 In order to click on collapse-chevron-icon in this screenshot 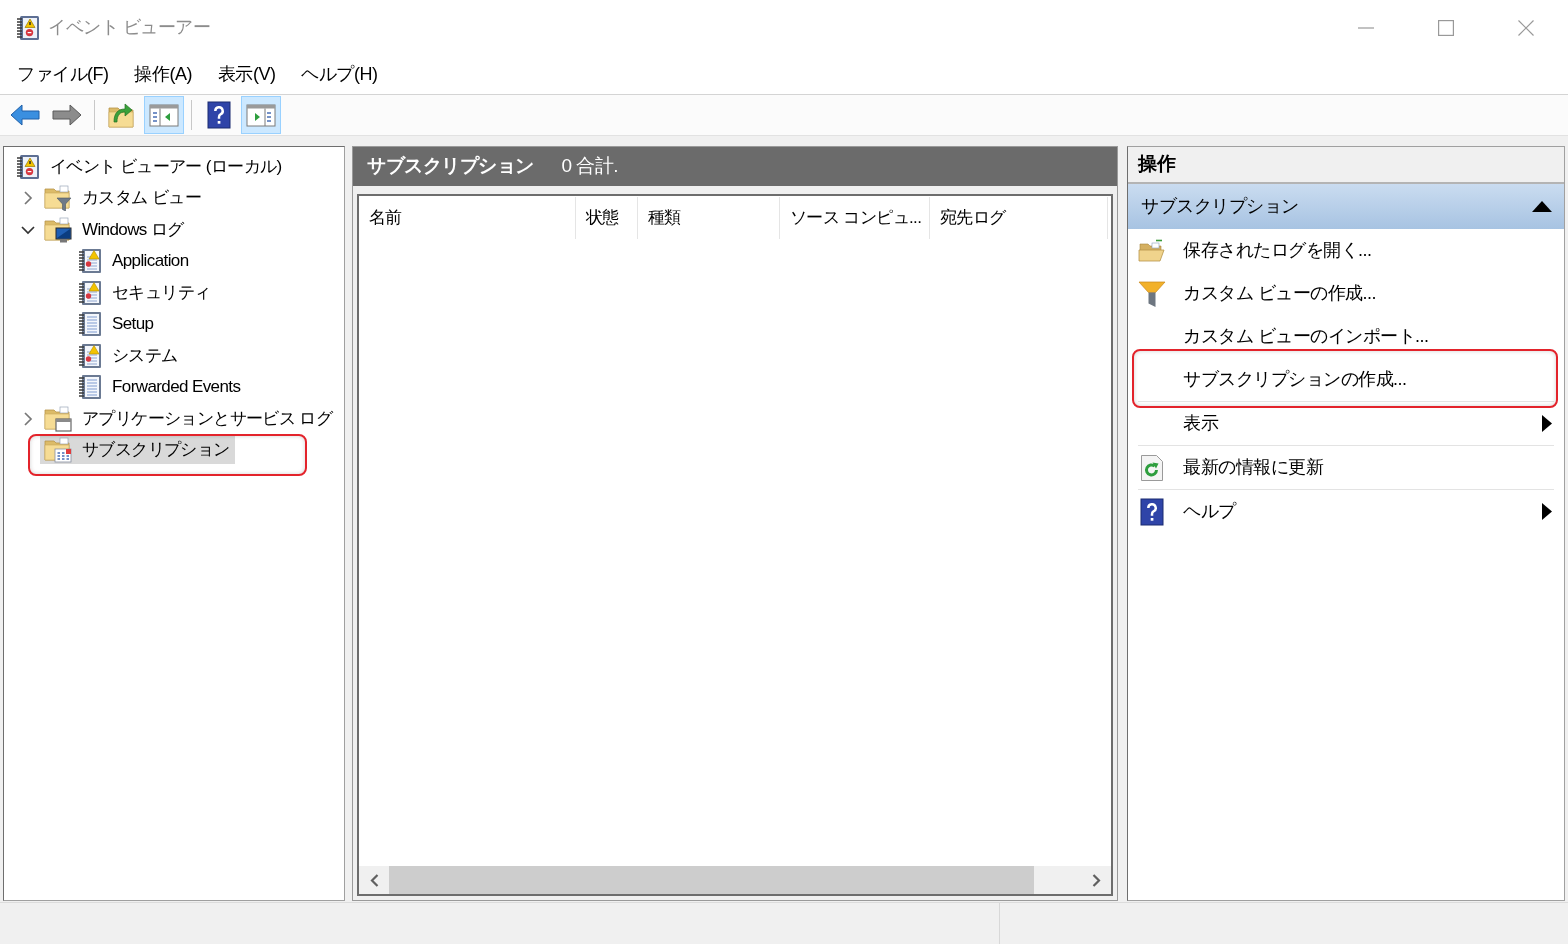, I will do `click(28, 229)`.